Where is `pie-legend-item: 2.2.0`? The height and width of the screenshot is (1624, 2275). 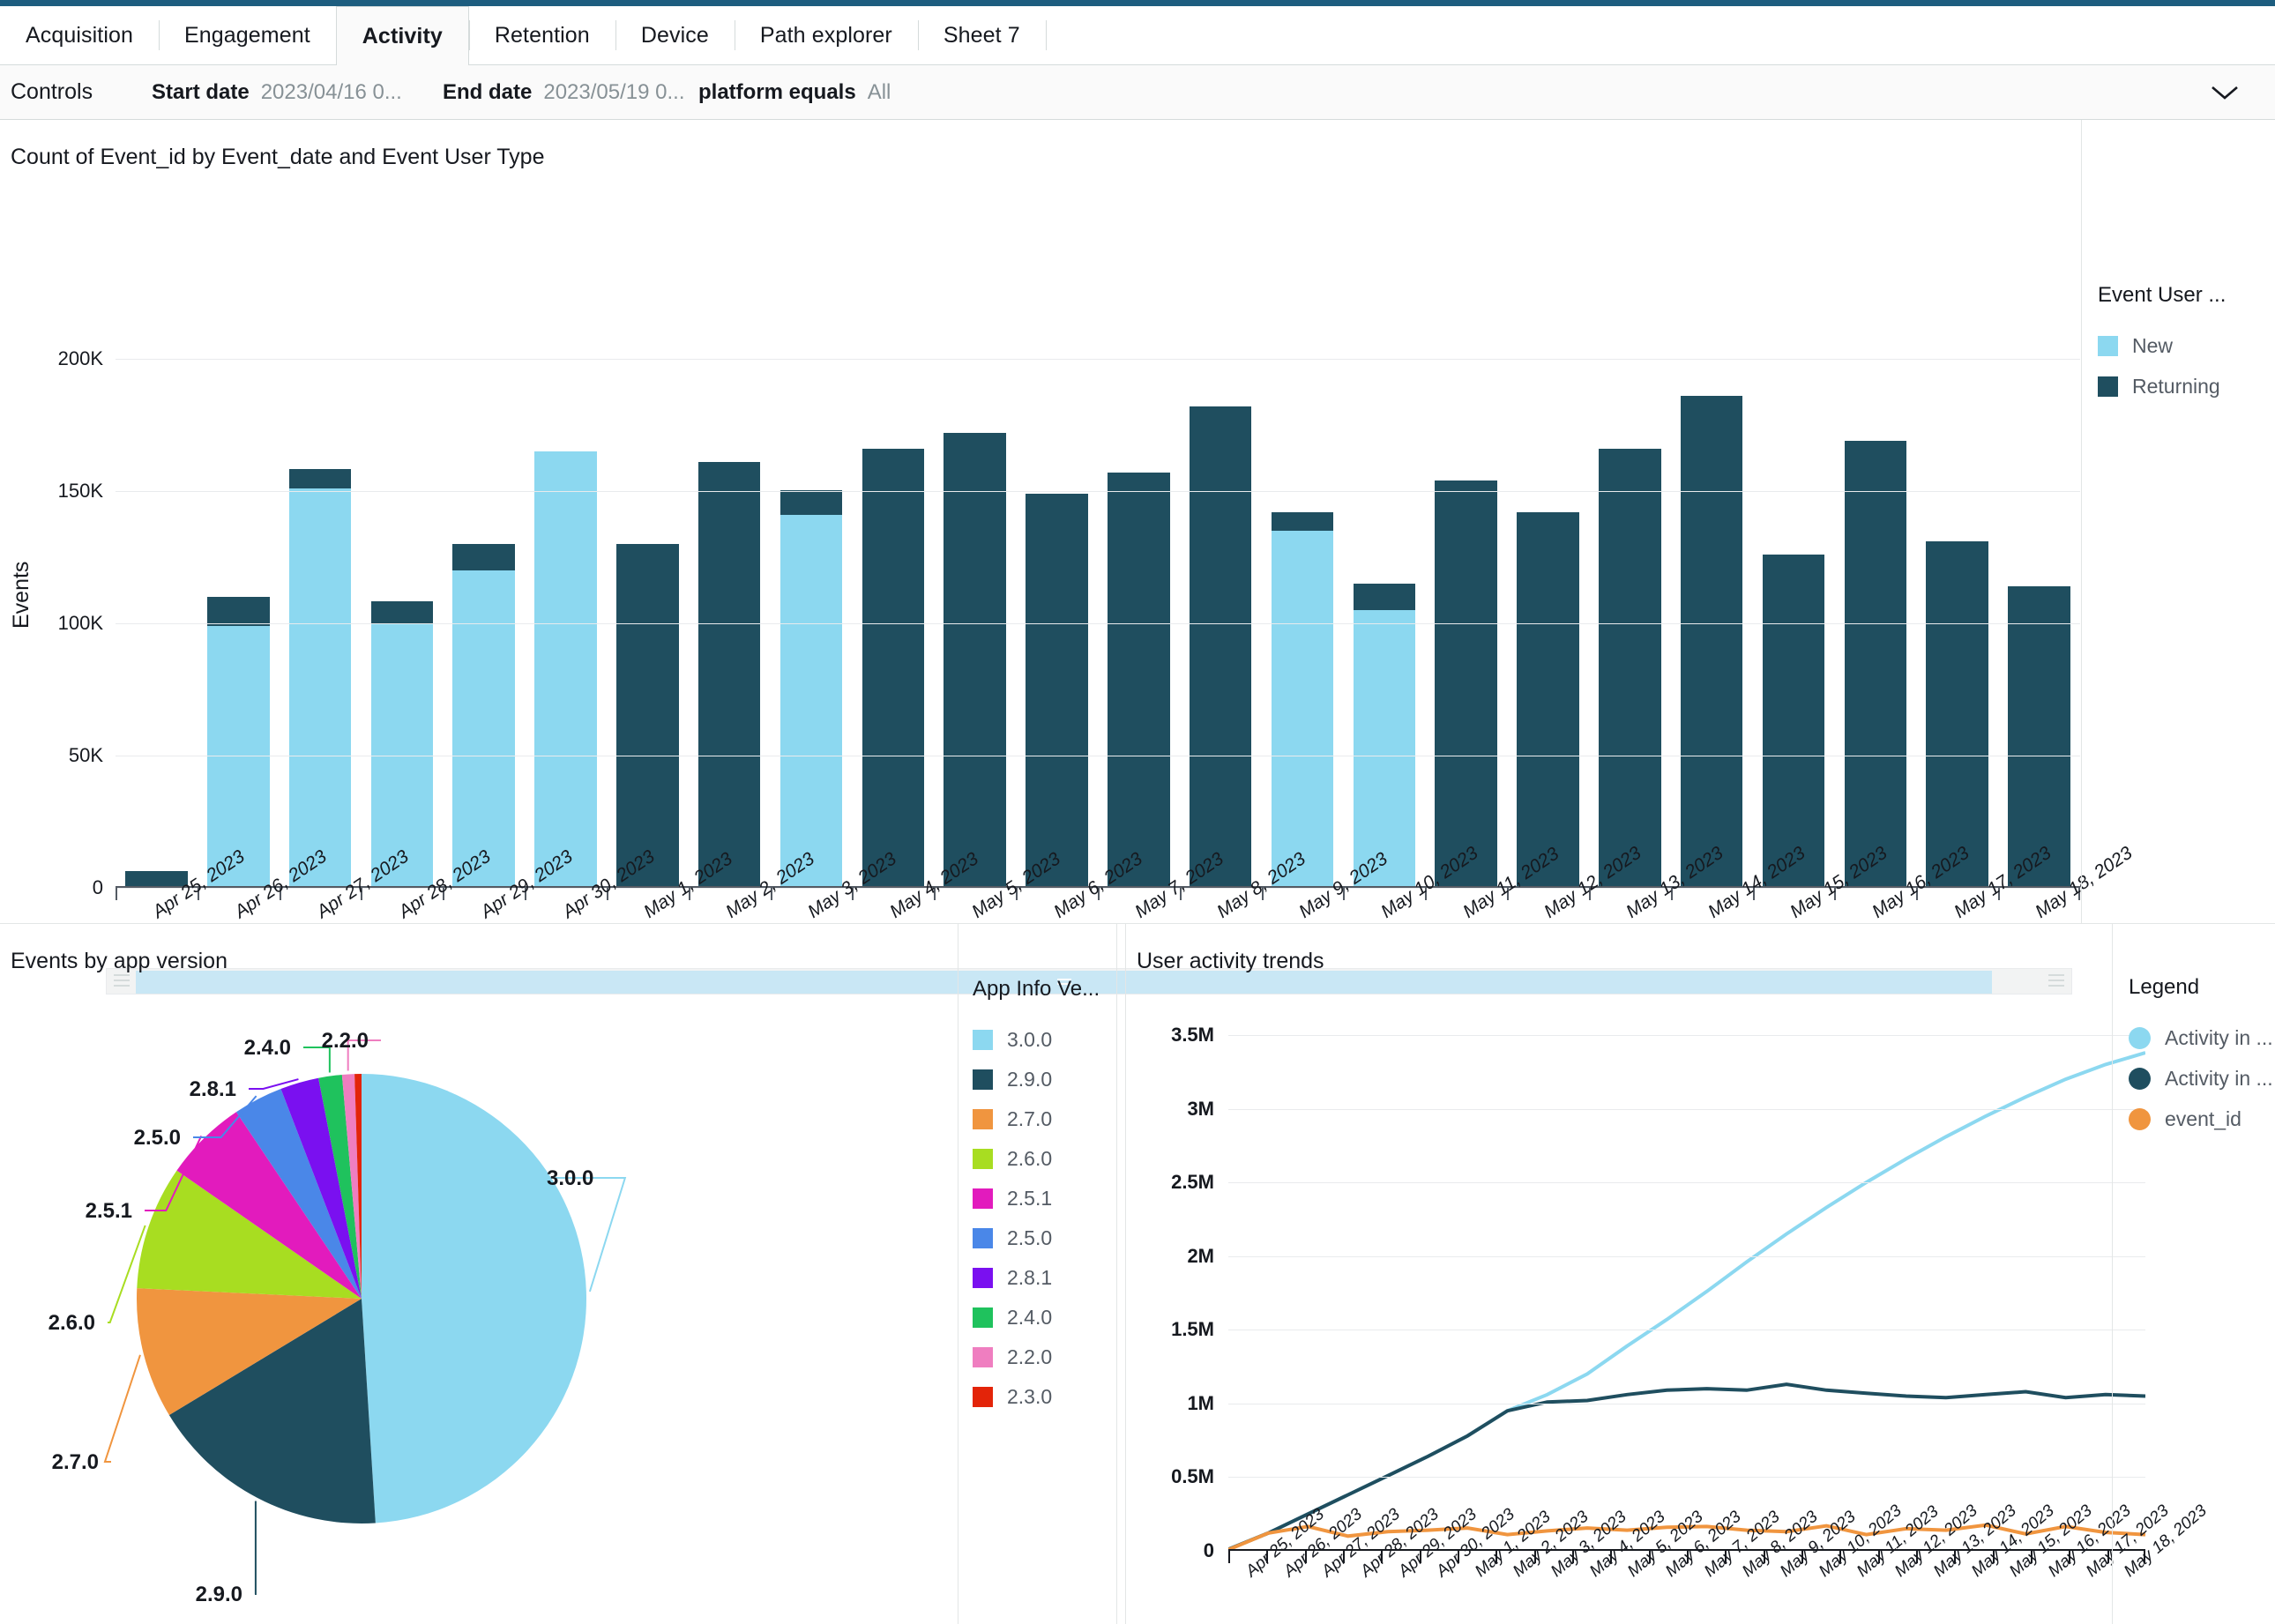 pie-legend-item: 2.2.0 is located at coordinates (1044, 1357).